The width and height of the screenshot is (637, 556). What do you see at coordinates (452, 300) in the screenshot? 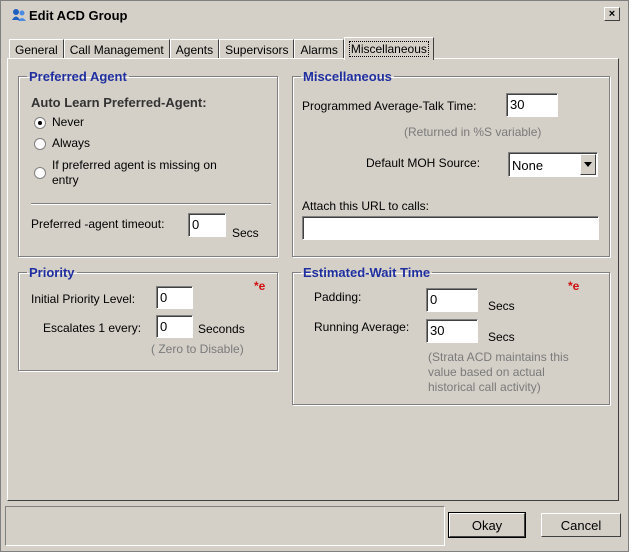
I see `padding-input: 0` at bounding box center [452, 300].